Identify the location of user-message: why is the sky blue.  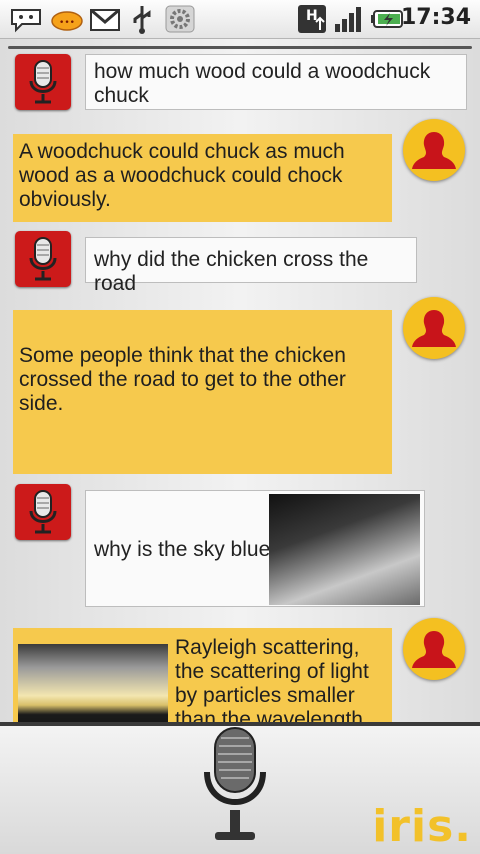
(255, 548).